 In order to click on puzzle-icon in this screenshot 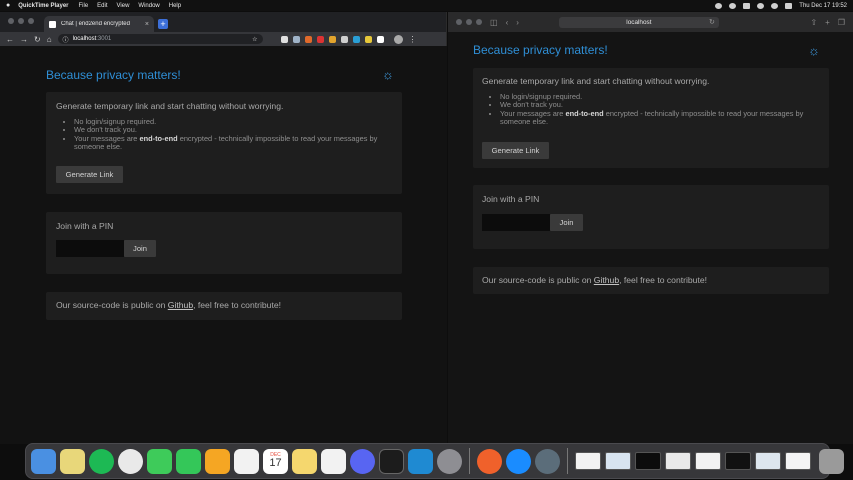, I will do `click(380, 39)`.